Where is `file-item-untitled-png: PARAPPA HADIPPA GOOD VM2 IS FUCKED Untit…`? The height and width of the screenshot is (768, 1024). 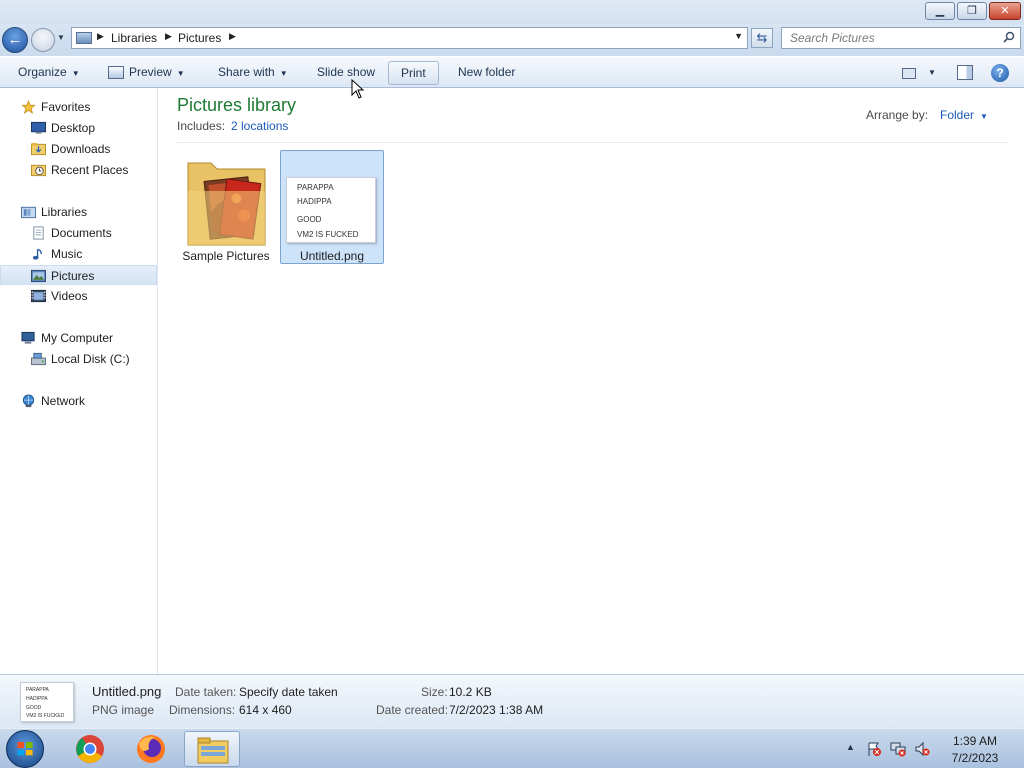
file-item-untitled-png: PARAPPA HADIPPA GOOD VM2 IS FUCKED Untit… is located at coordinates (332, 207).